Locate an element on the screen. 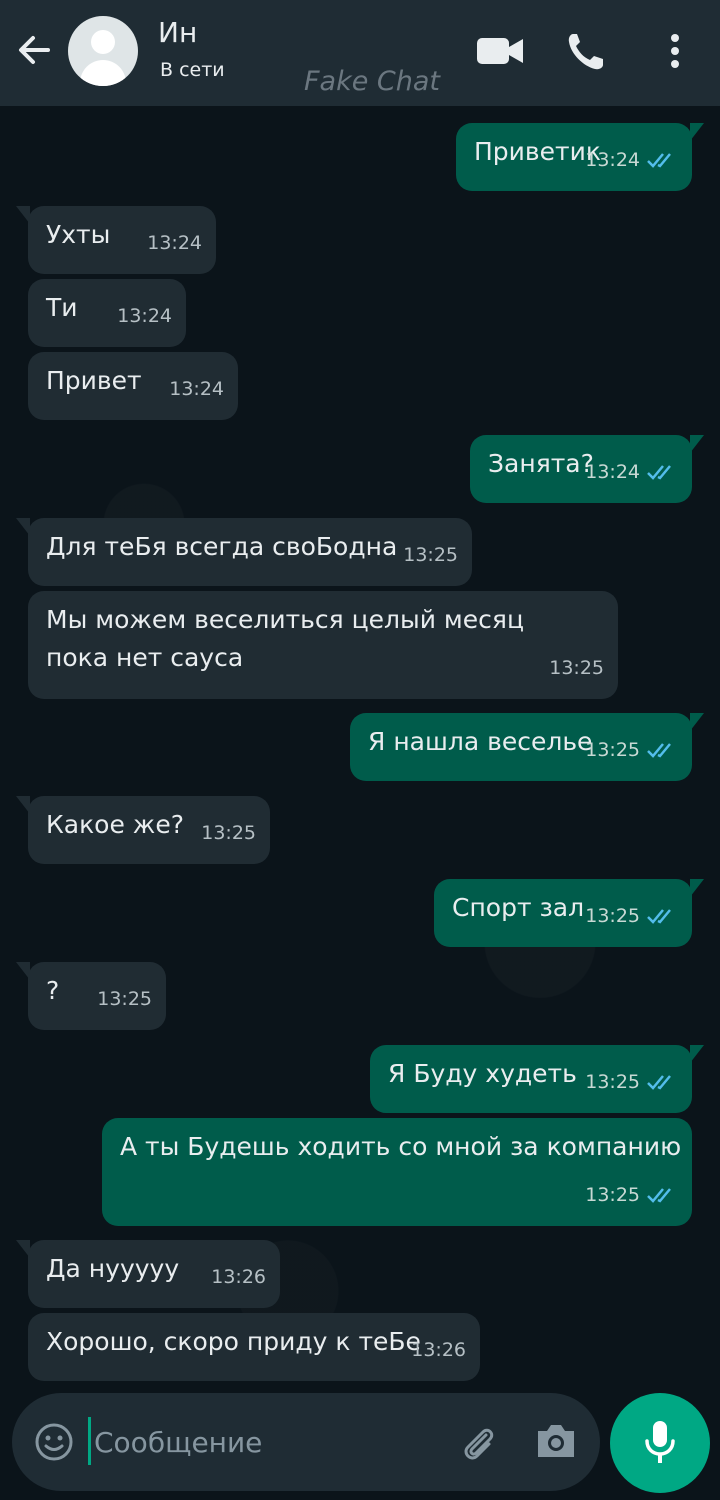 This screenshot has height=1500, width=720. voice-record-button is located at coordinates (660, 1443).